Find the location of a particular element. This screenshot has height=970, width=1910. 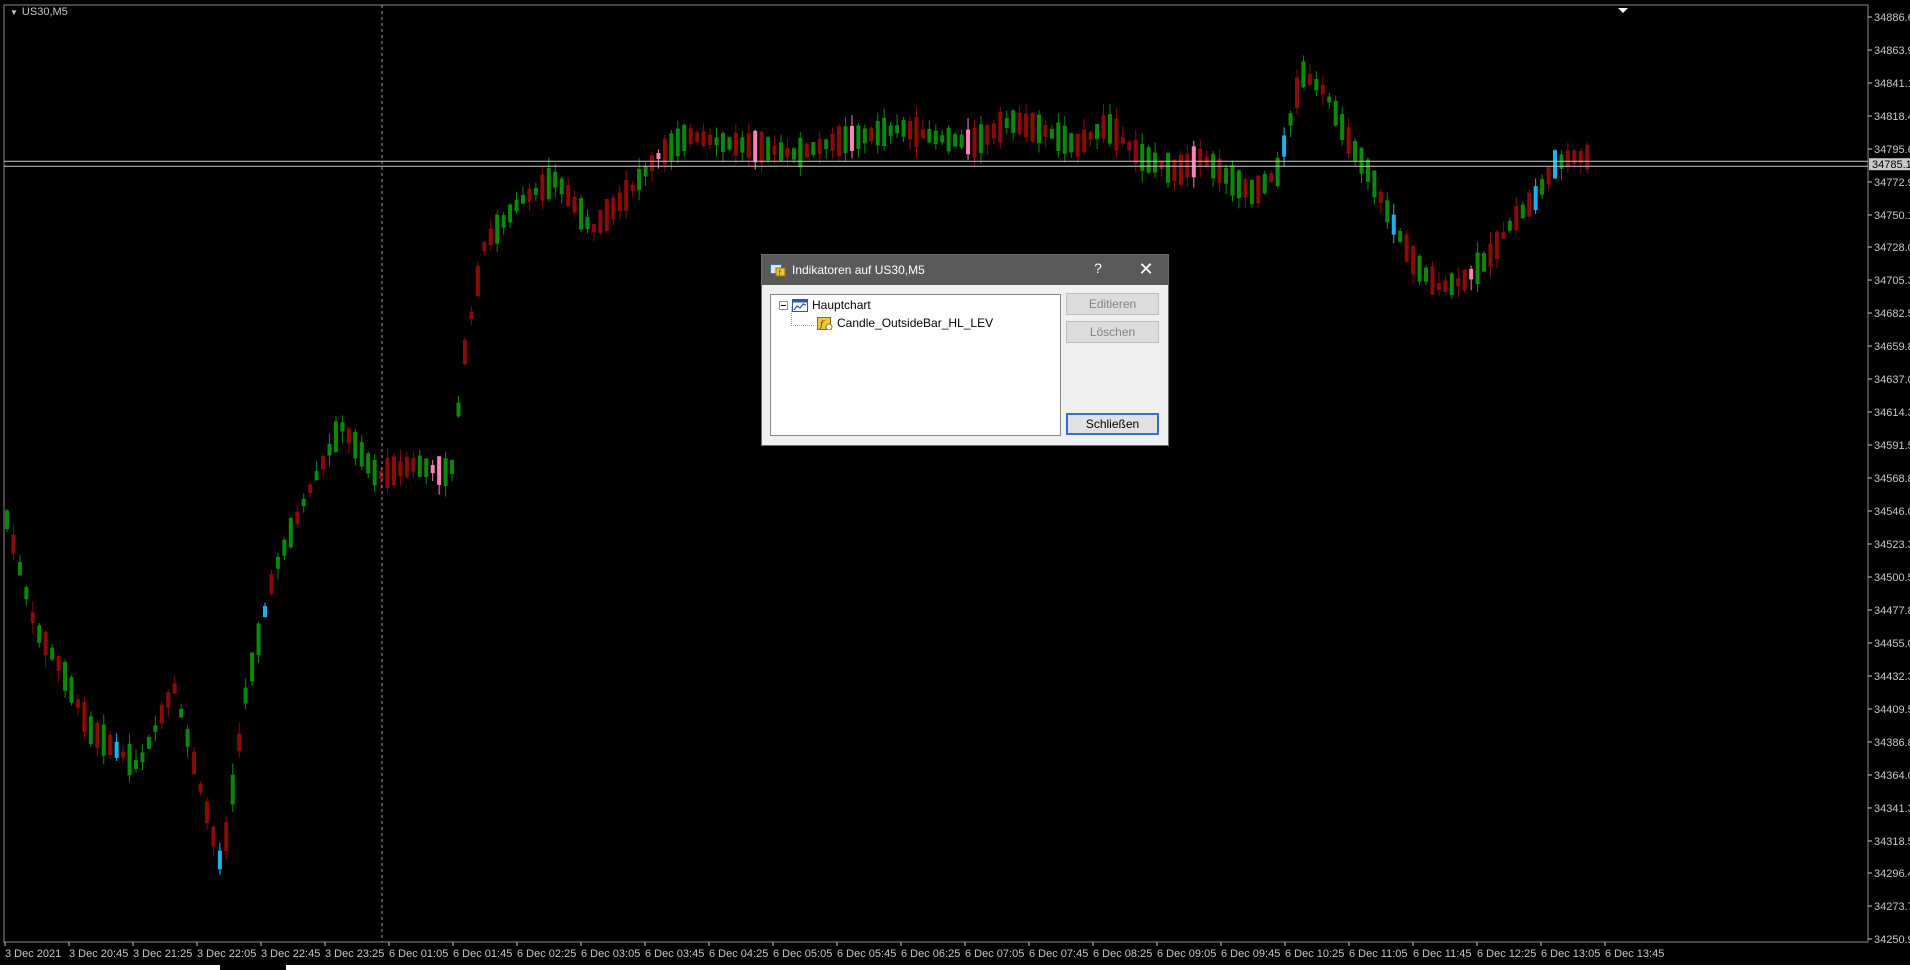

price-tick-label: 34477.80 is located at coordinates (1892, 611).